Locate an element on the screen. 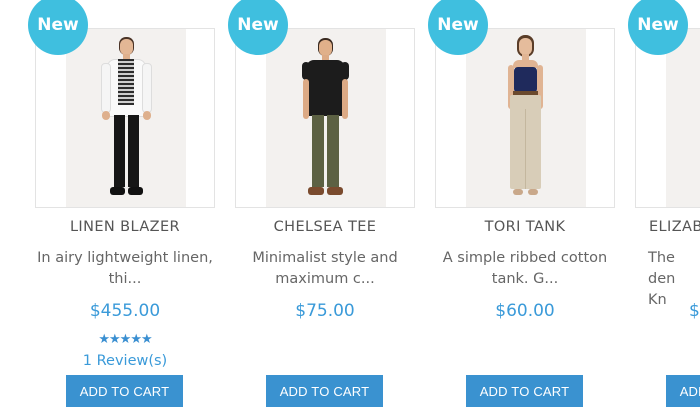 The height and width of the screenshot is (418, 700). product-price: $60.00 is located at coordinates (525, 311).